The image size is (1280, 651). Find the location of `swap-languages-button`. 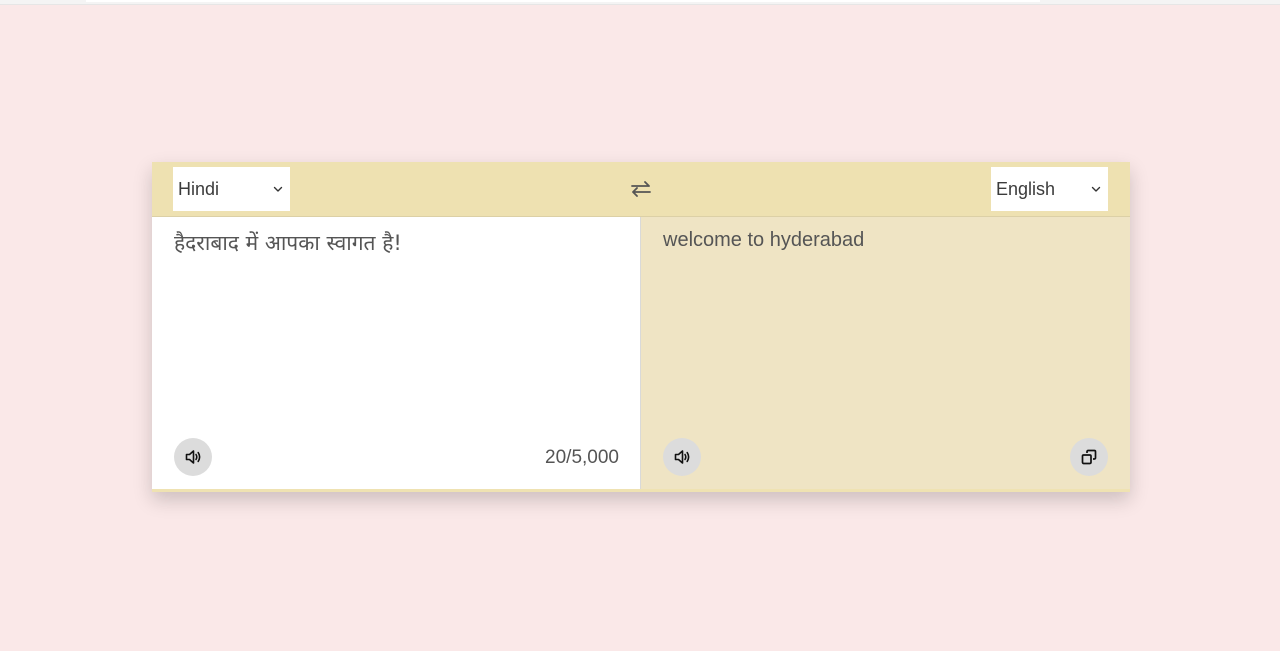

swap-languages-button is located at coordinates (641, 189).